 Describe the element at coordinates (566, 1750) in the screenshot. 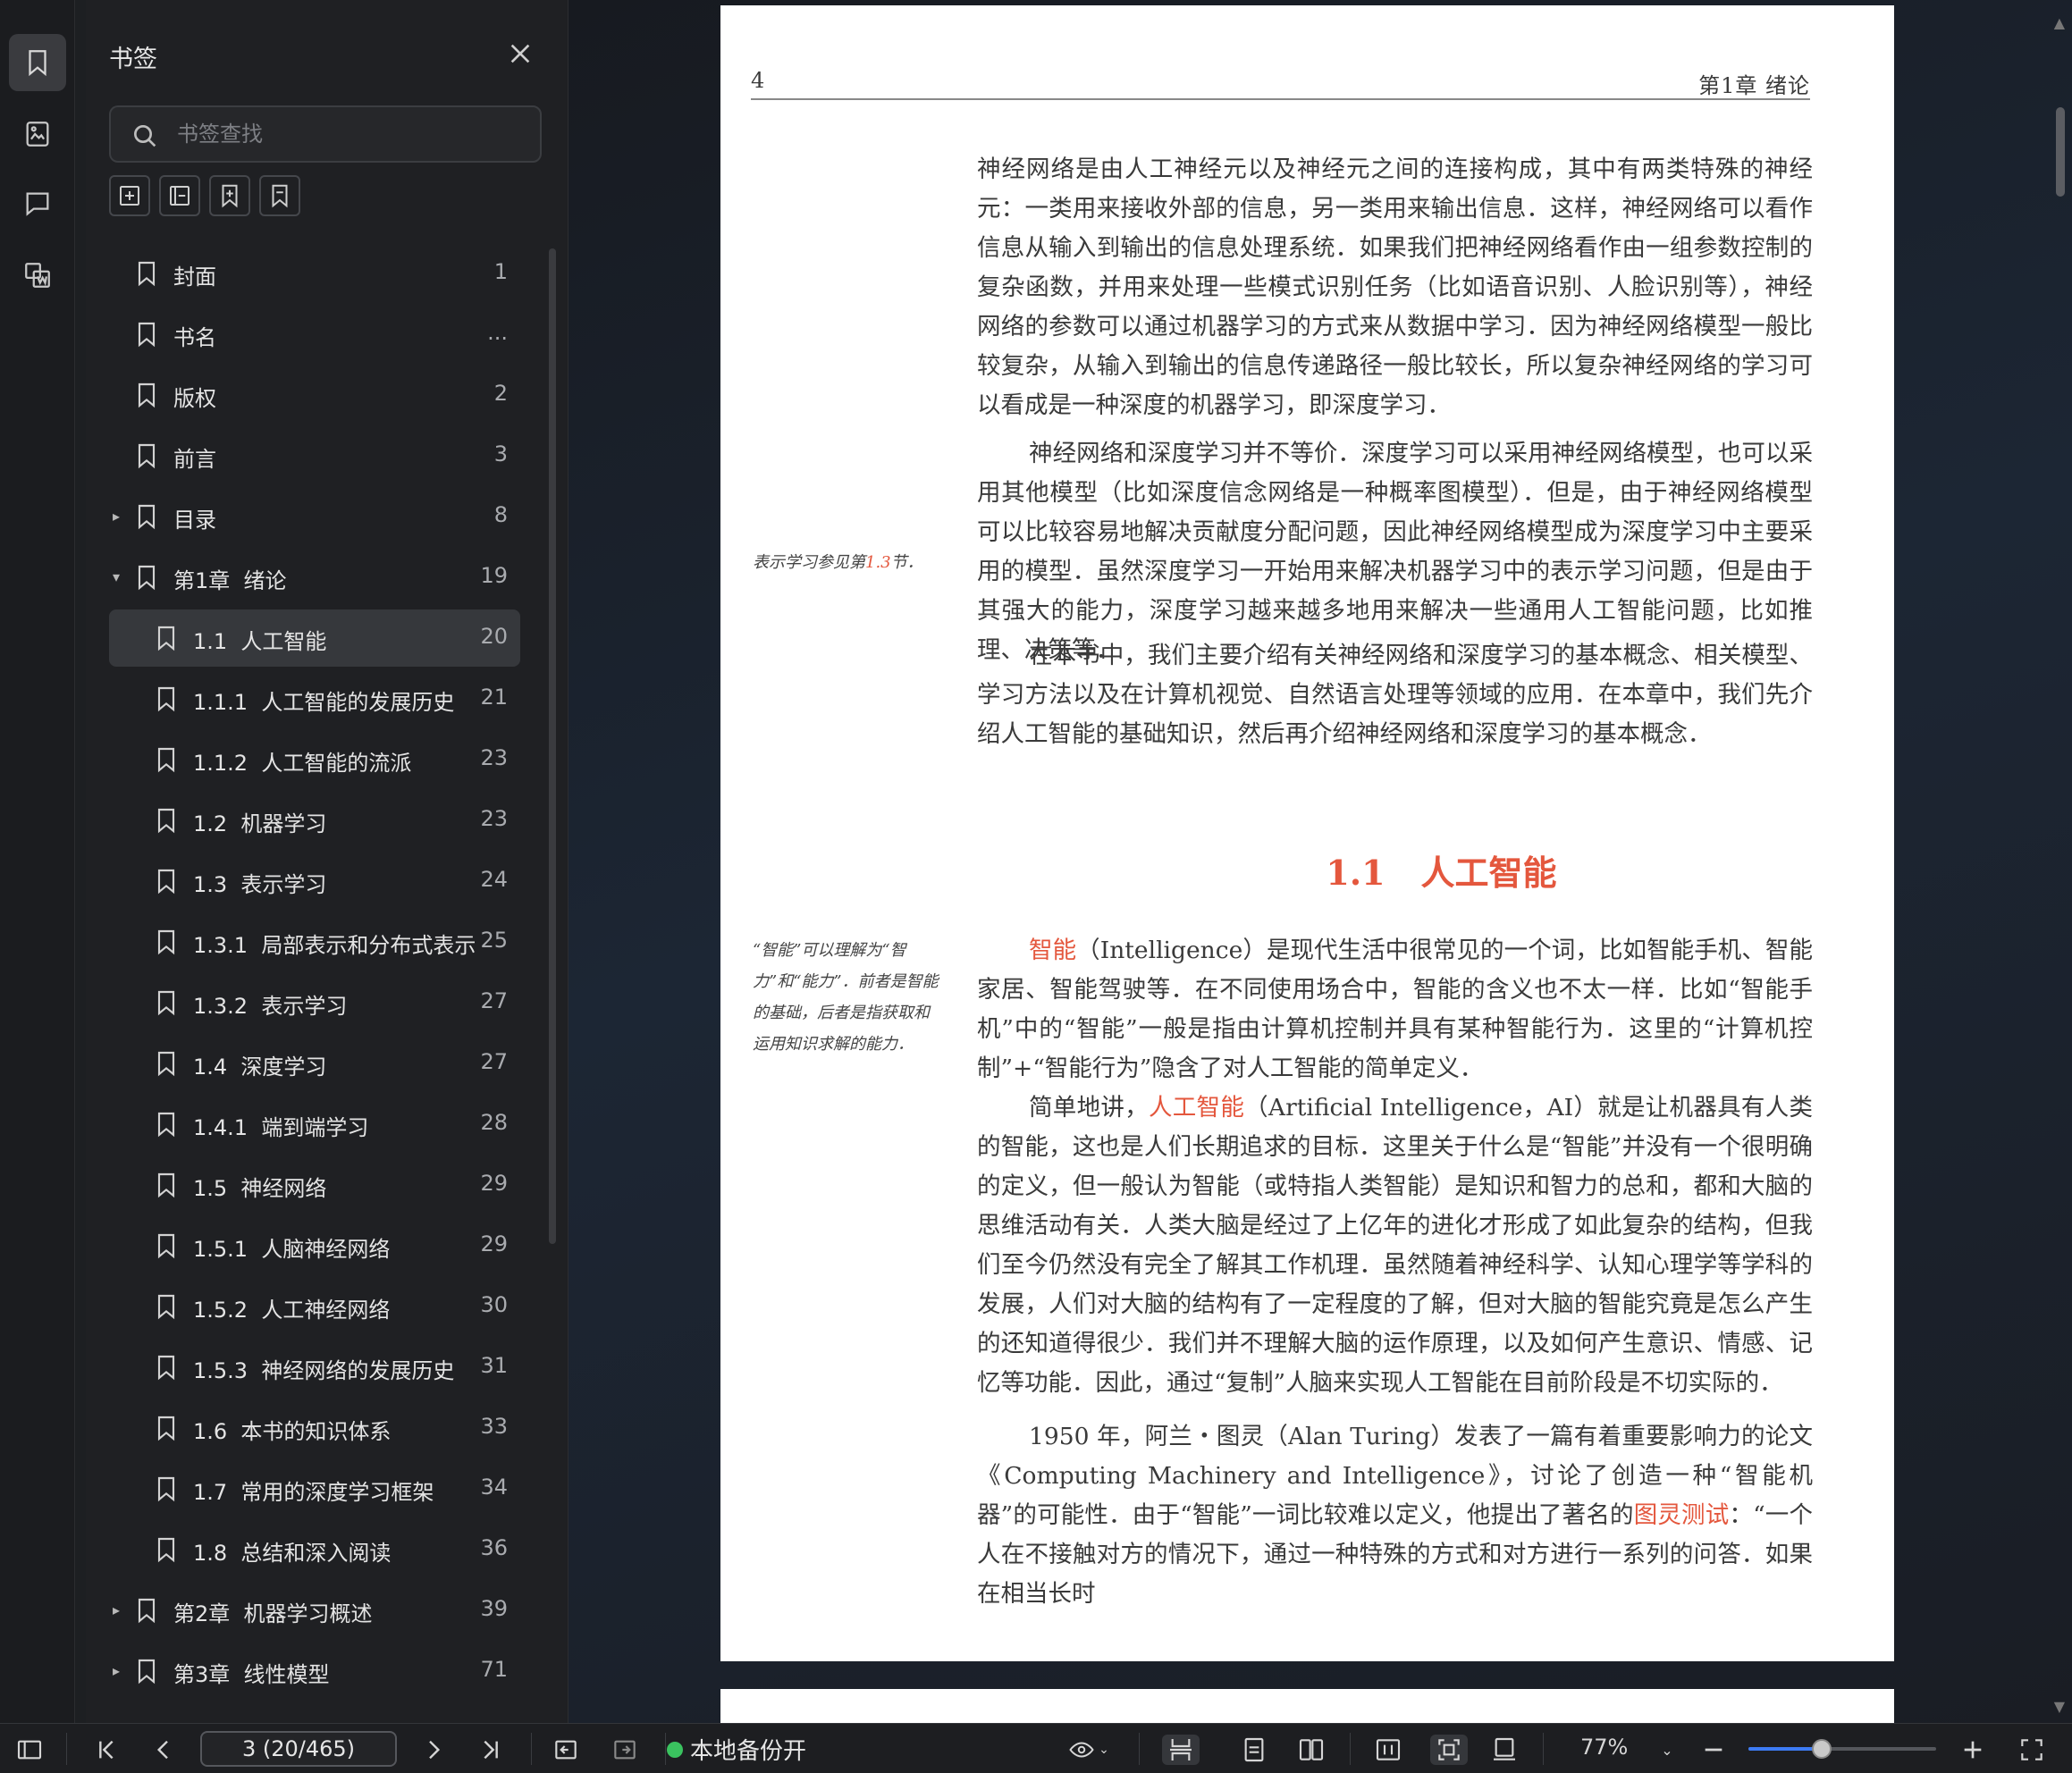

I see `back-button` at that location.